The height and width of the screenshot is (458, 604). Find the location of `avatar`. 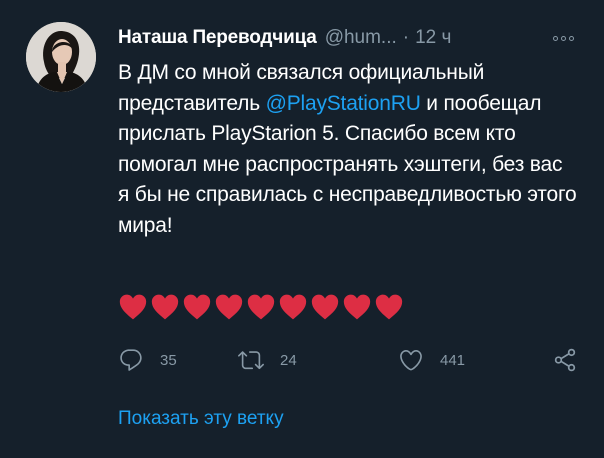

avatar is located at coordinates (61, 57).